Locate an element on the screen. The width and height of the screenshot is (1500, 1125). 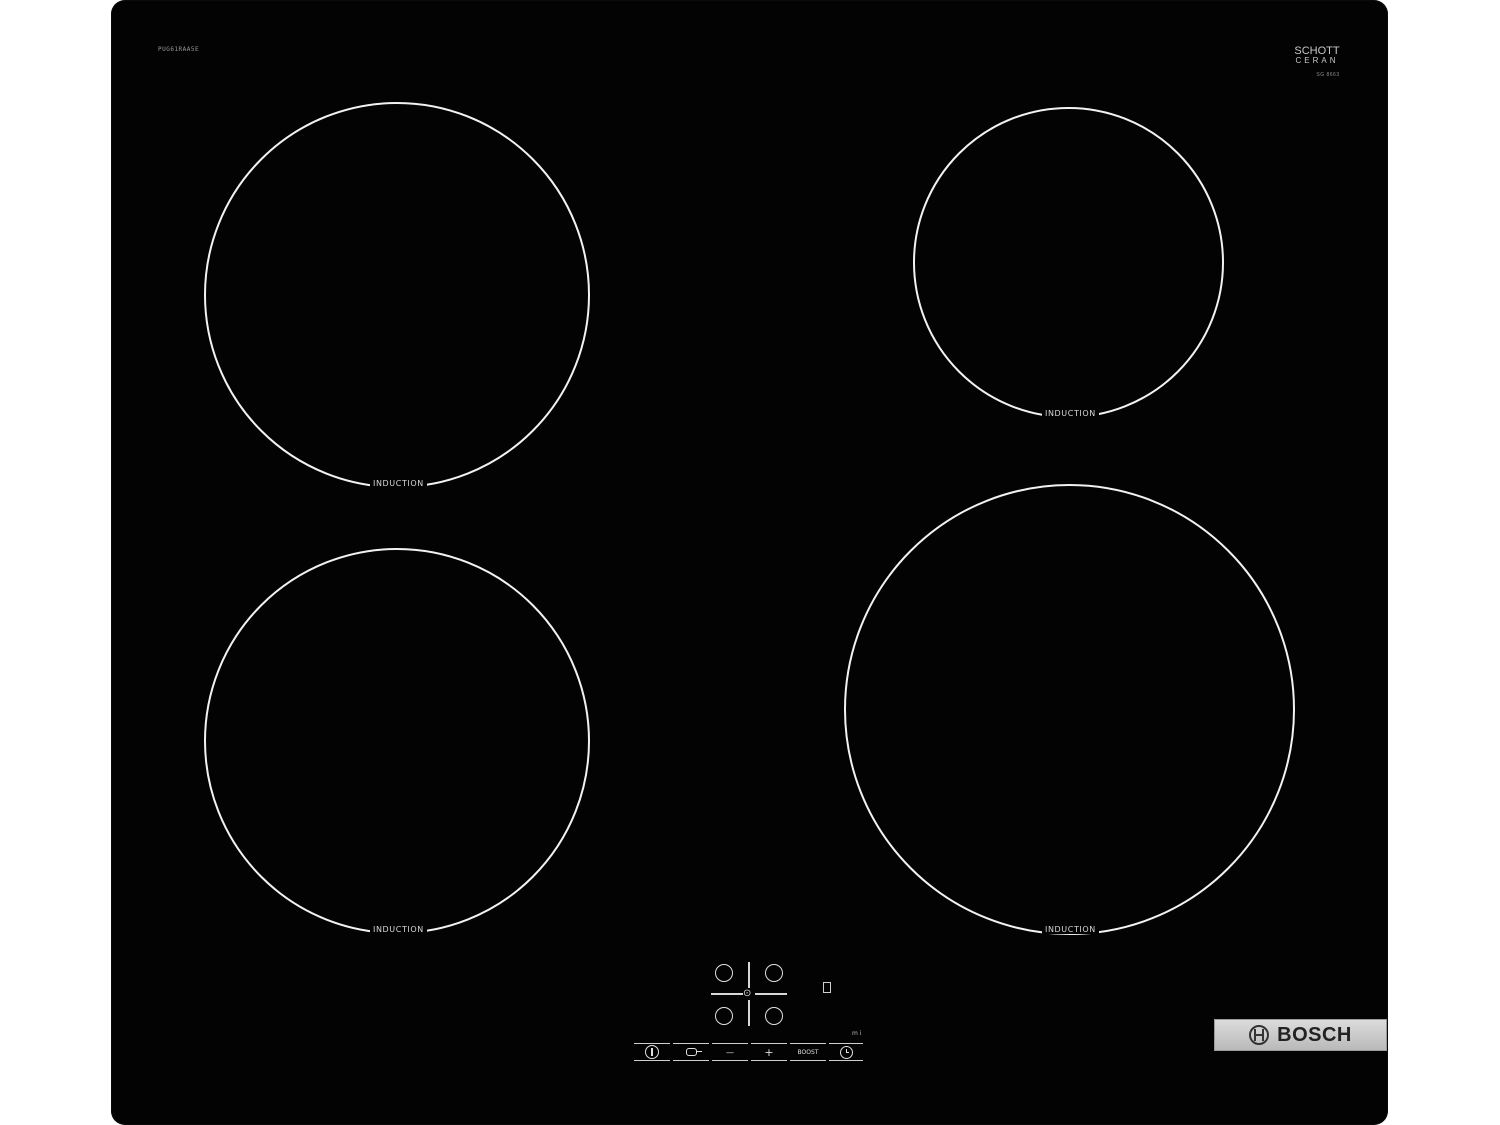
selector-divider-horizontal-right is located at coordinates (771, 994).